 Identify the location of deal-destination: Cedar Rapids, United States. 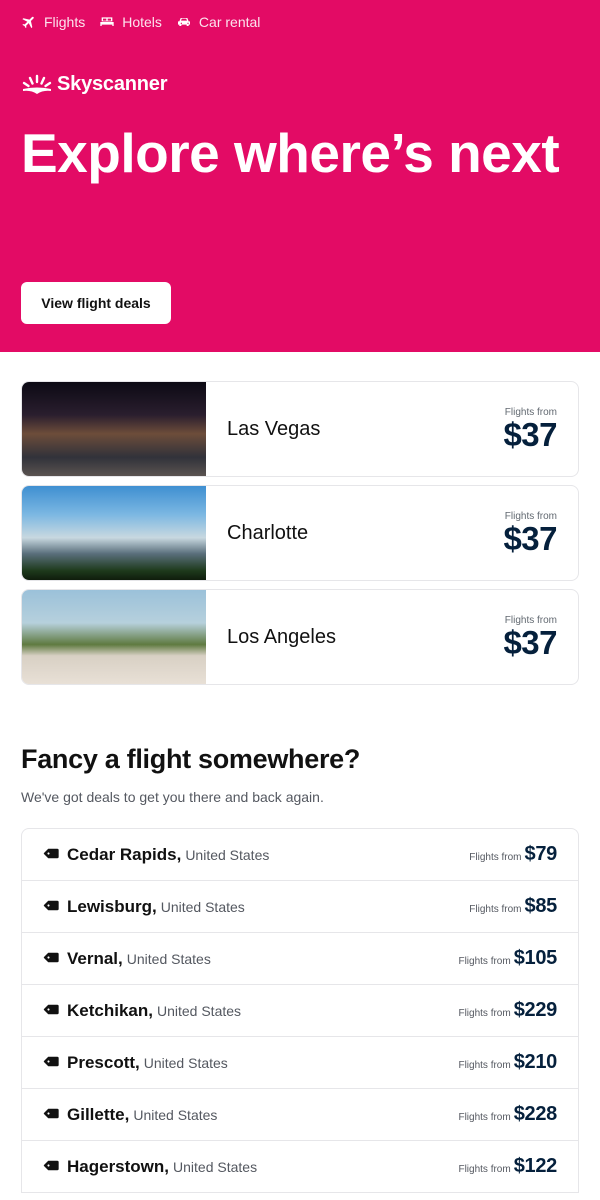
(156, 855).